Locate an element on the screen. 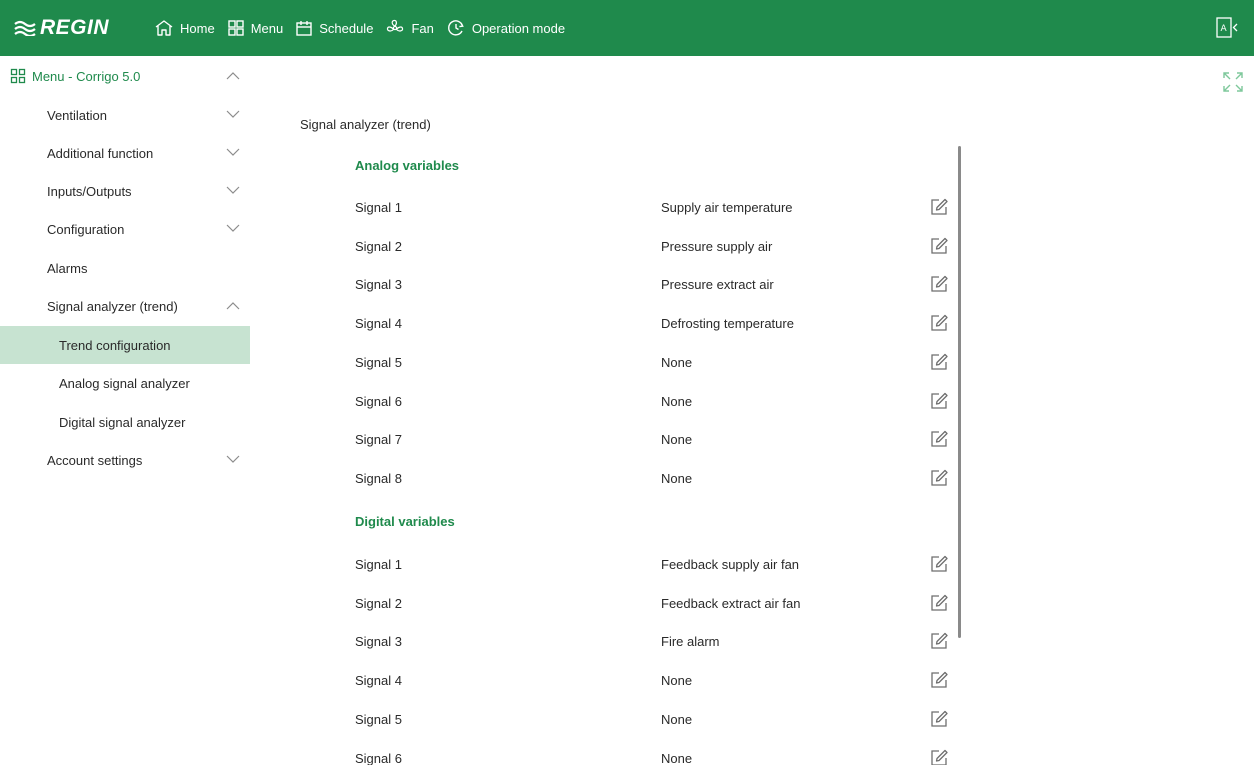 This screenshot has height=765, width=1254. nav-operation-mode: Operation mode is located at coordinates (505, 28).